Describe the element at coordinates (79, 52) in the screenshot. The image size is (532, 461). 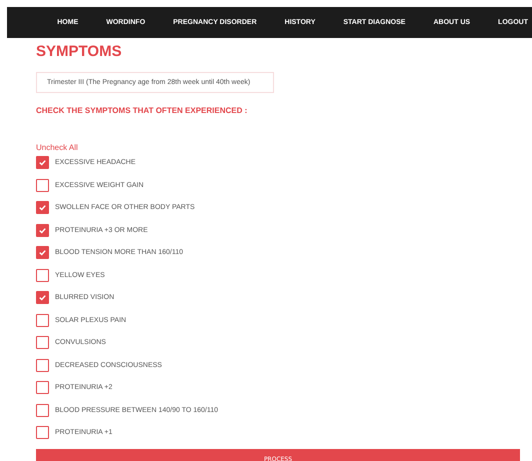
I see `page-title: SYMPTOMS` at that location.